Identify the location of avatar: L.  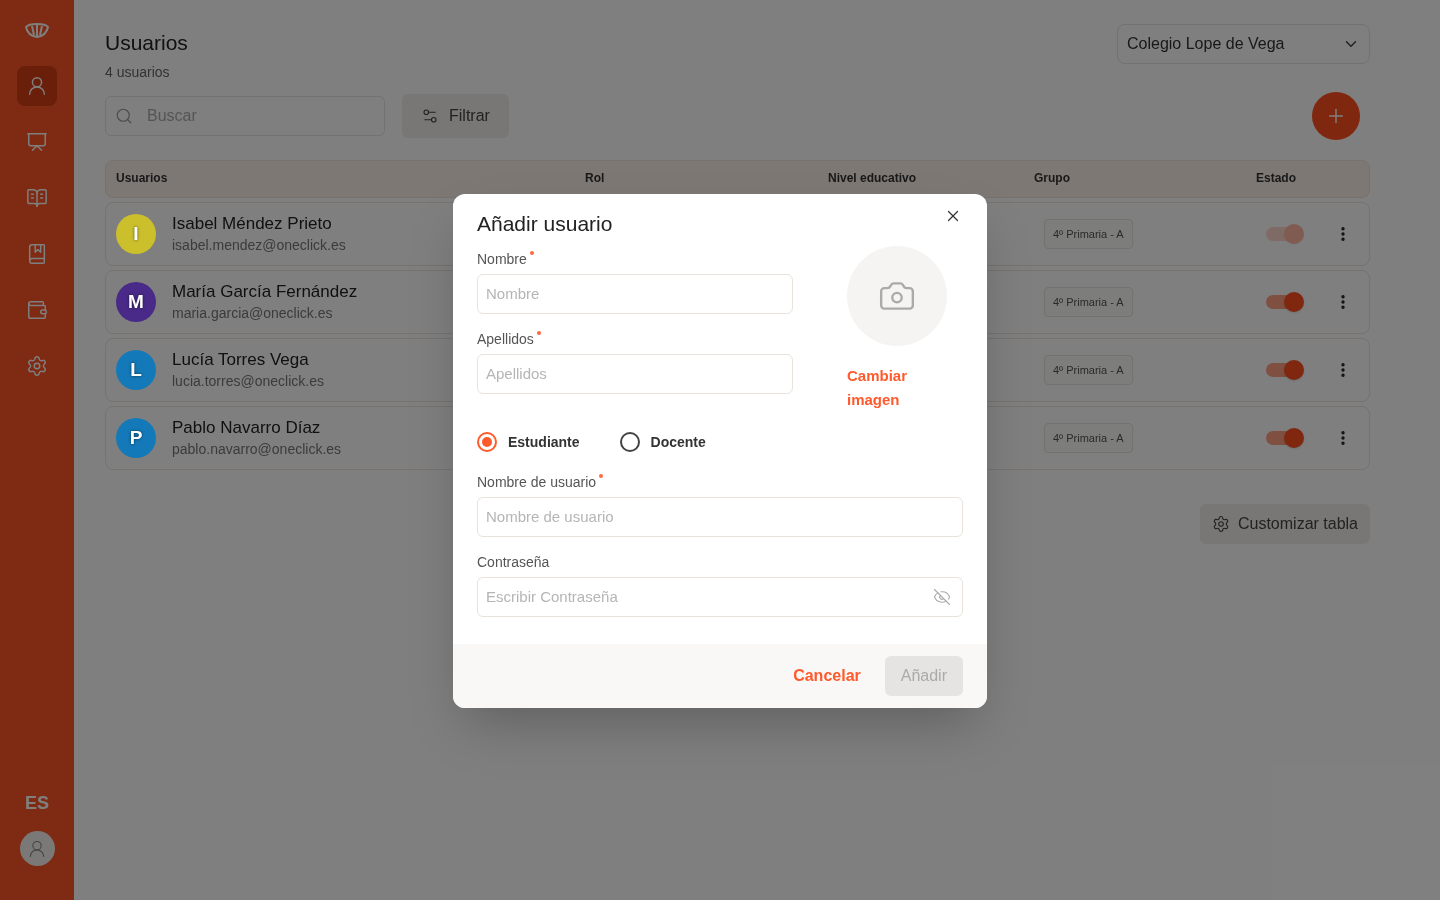
(136, 370).